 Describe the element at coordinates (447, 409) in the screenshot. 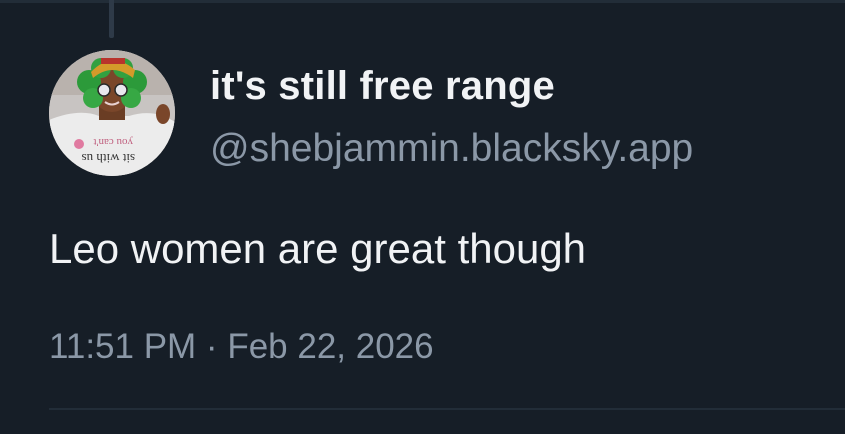

I see `bottom-divider` at that location.